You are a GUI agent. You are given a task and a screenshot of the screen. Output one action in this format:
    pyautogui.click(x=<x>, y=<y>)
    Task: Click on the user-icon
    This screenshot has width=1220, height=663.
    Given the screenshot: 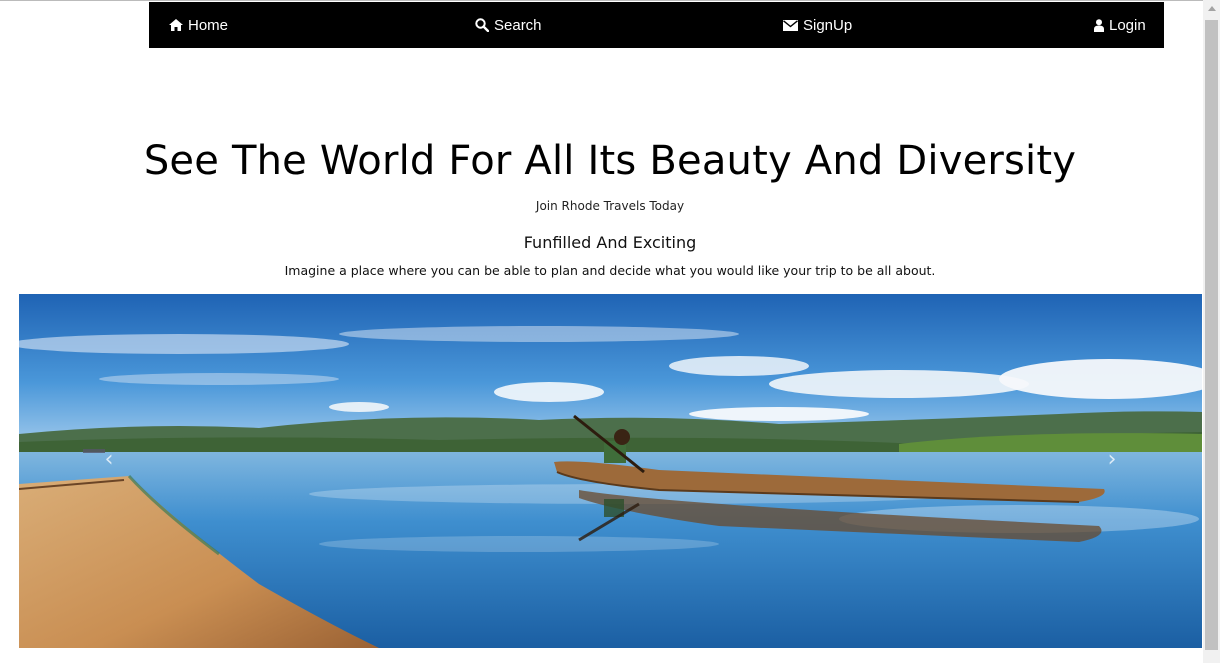 What is the action you would take?
    pyautogui.click(x=1099, y=25)
    